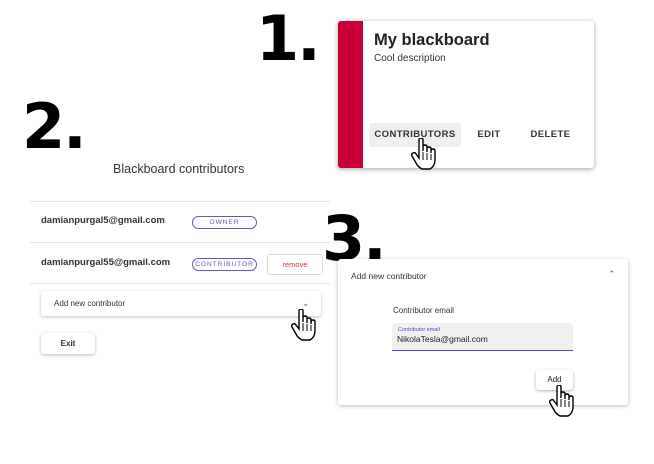  Describe the element at coordinates (90, 303) in the screenshot. I see `add-contributor-label: Add new contributor` at that location.